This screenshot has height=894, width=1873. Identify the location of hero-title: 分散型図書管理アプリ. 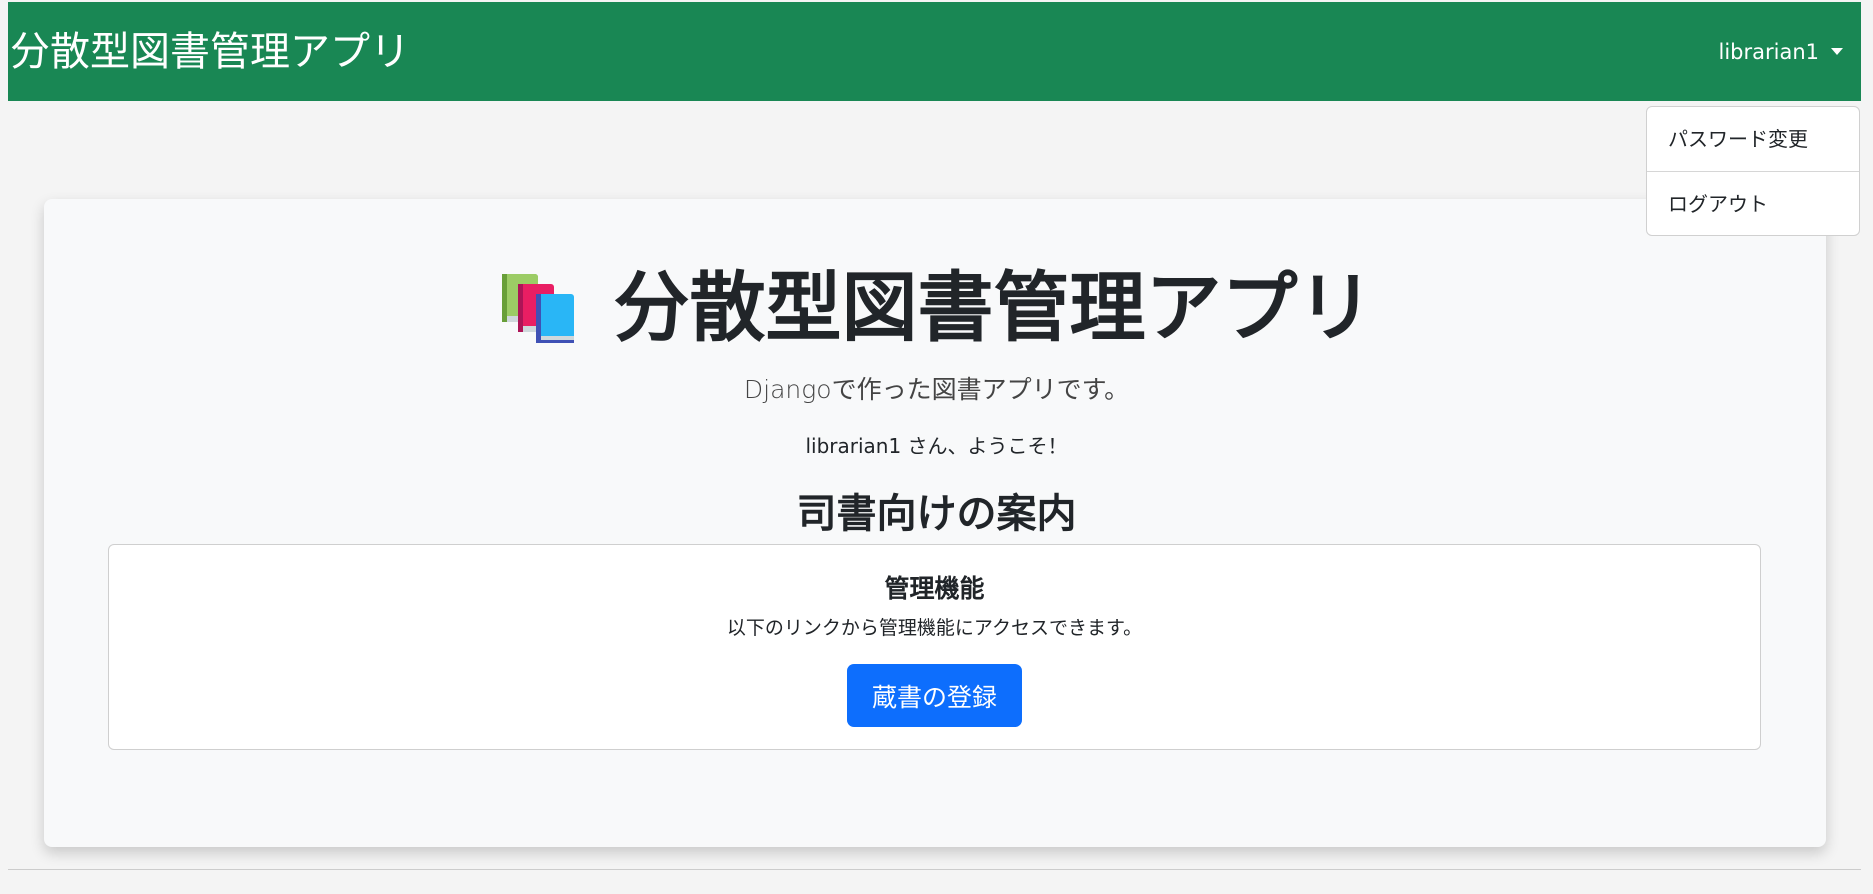
(993, 307).